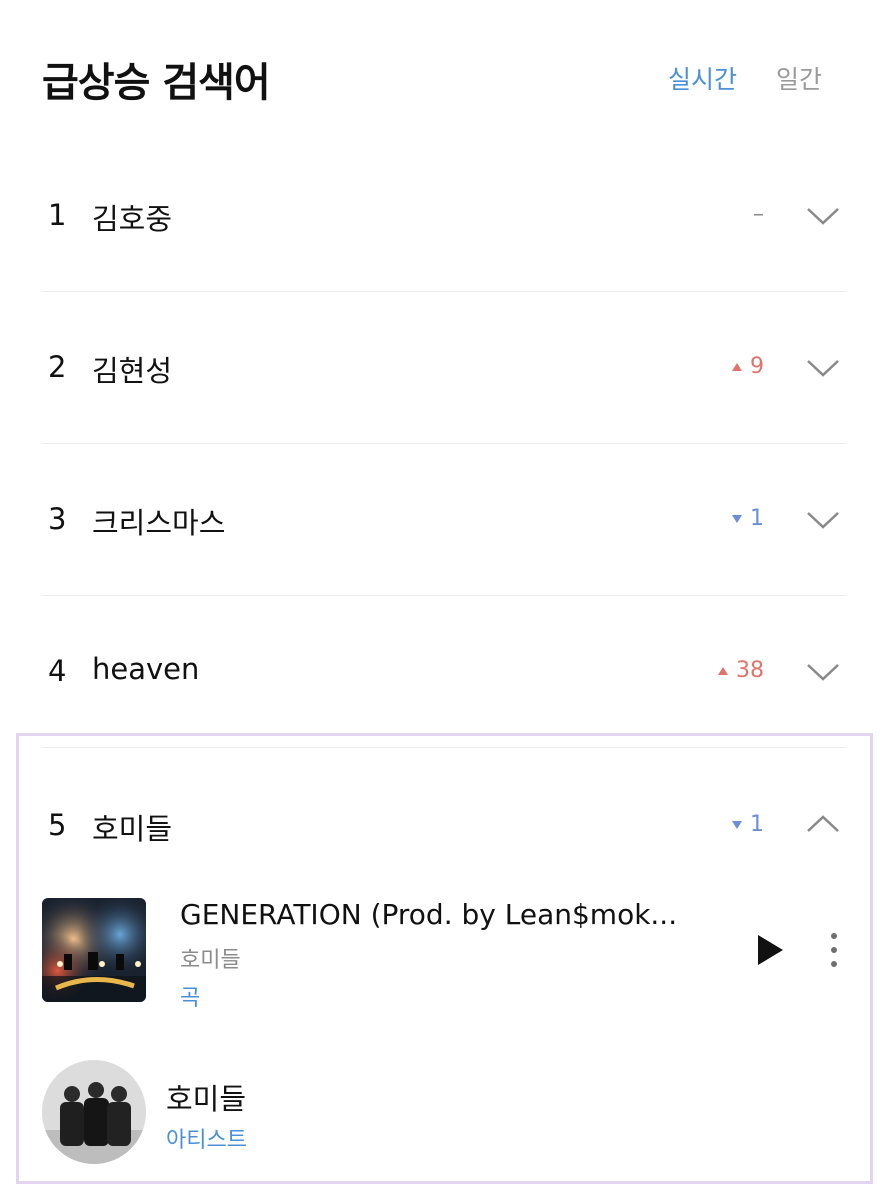 This screenshot has height=1200, width=888. I want to click on rank-change: 38, so click(741, 670).